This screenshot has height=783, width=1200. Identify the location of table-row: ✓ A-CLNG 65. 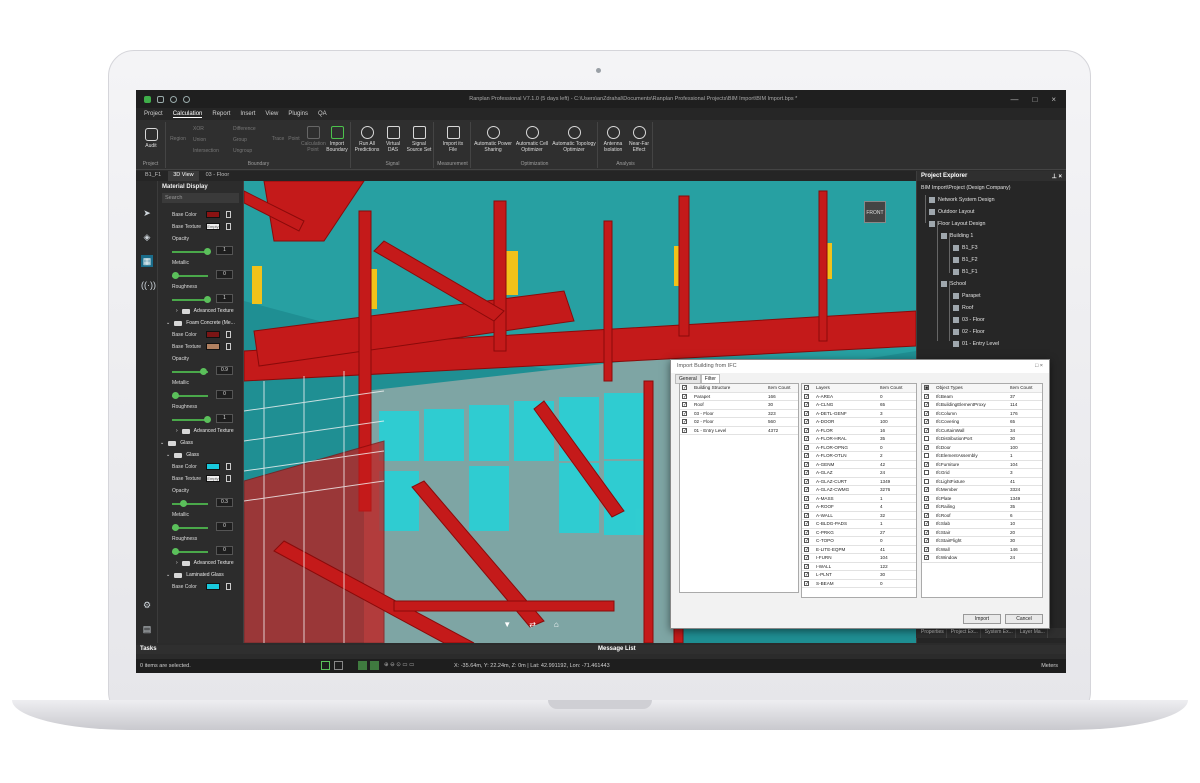
(859, 405).